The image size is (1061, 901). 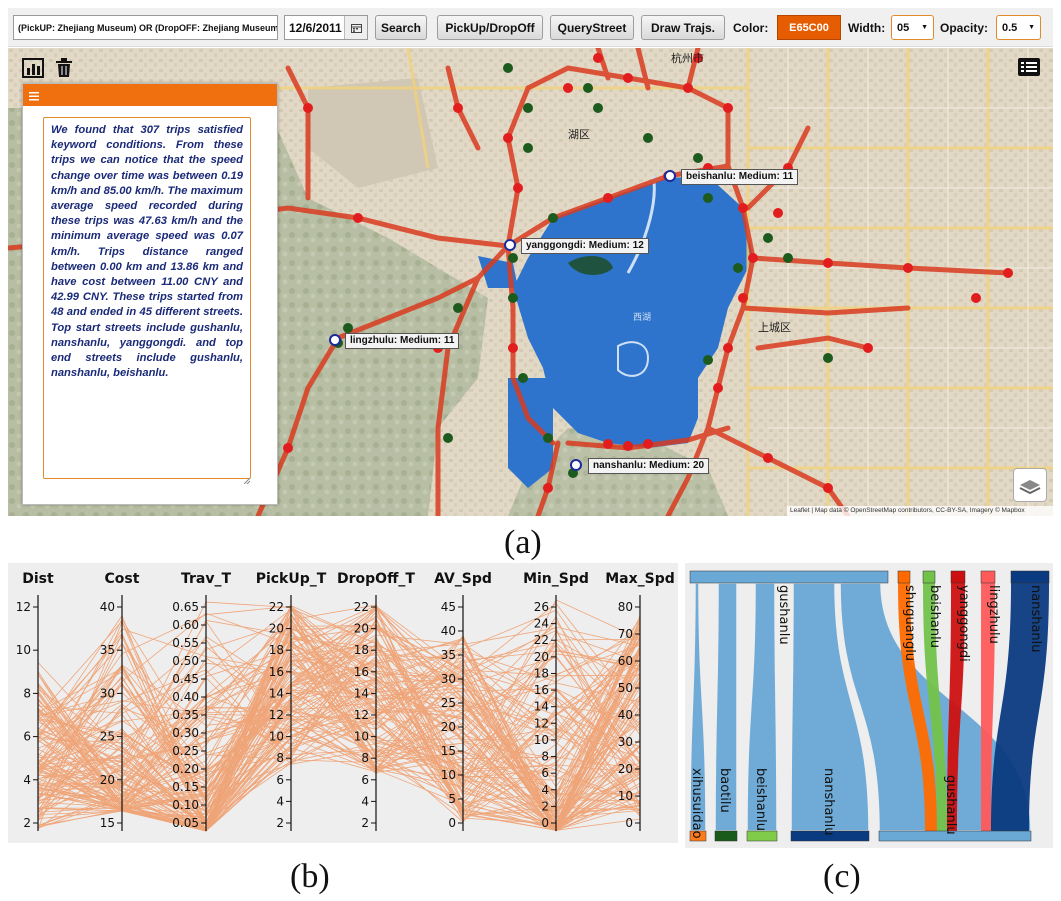 I want to click on calendar-icon, so click(x=355, y=27).